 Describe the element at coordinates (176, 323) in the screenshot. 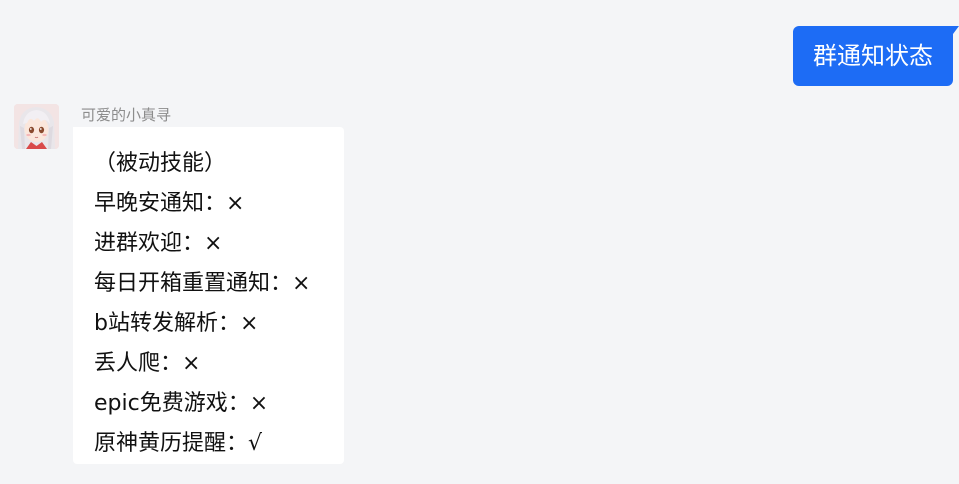

I see `message-line: b站转发解析：×` at that location.